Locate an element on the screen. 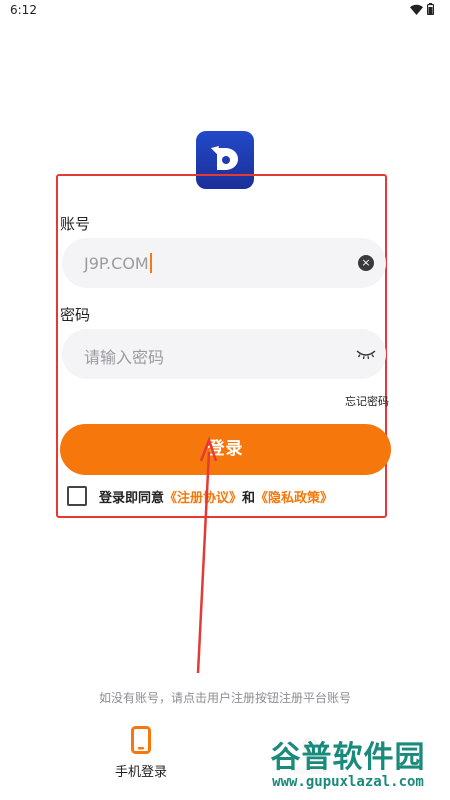 This screenshot has width=450, height=800. agreement-row: 登录即同意 《注册协议》 和 《隐私政策》 is located at coordinates (200, 496).